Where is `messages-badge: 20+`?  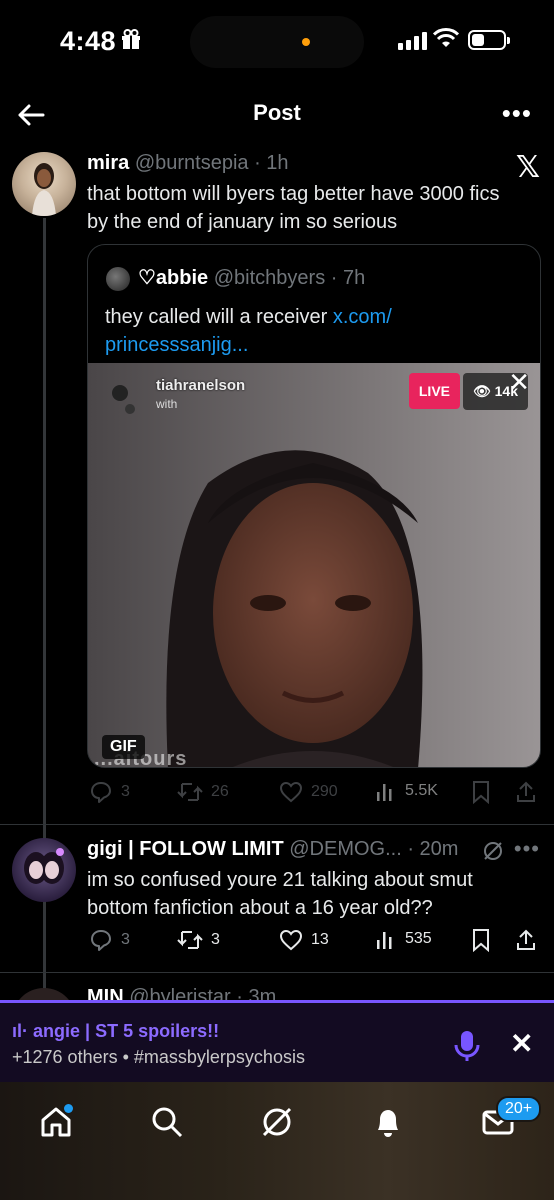
messages-badge: 20+ is located at coordinates (519, 1109).